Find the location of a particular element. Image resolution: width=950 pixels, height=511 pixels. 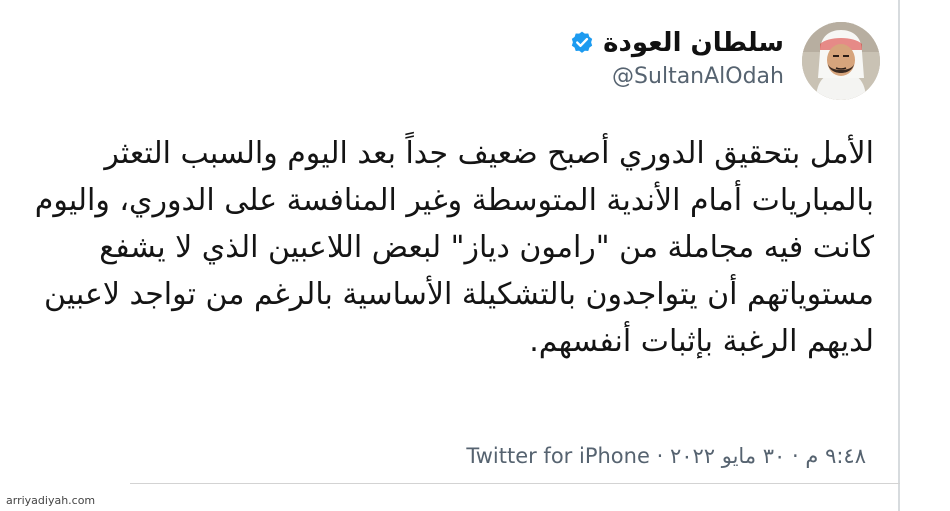

tweet-date: ٣٠ مايو ٢٠٢٢ is located at coordinates (727, 456).